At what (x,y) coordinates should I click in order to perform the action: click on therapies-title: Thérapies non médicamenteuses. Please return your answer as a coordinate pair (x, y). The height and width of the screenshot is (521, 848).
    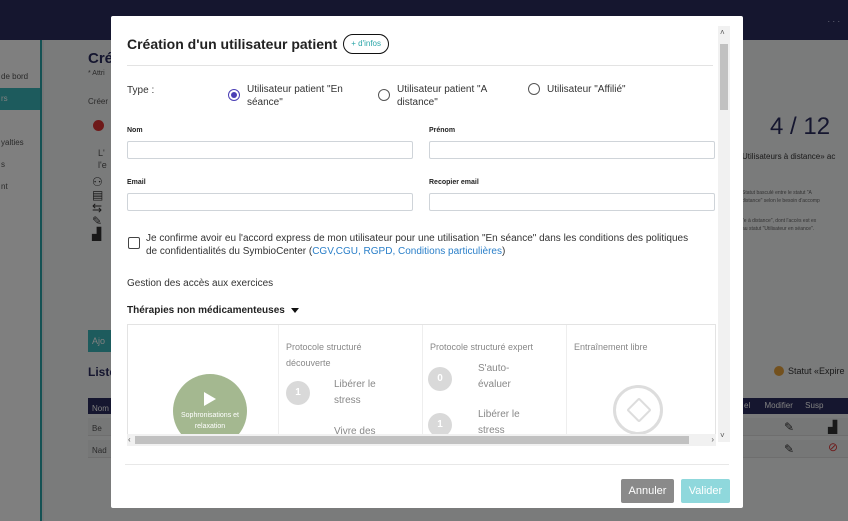
    Looking at the image, I should click on (206, 310).